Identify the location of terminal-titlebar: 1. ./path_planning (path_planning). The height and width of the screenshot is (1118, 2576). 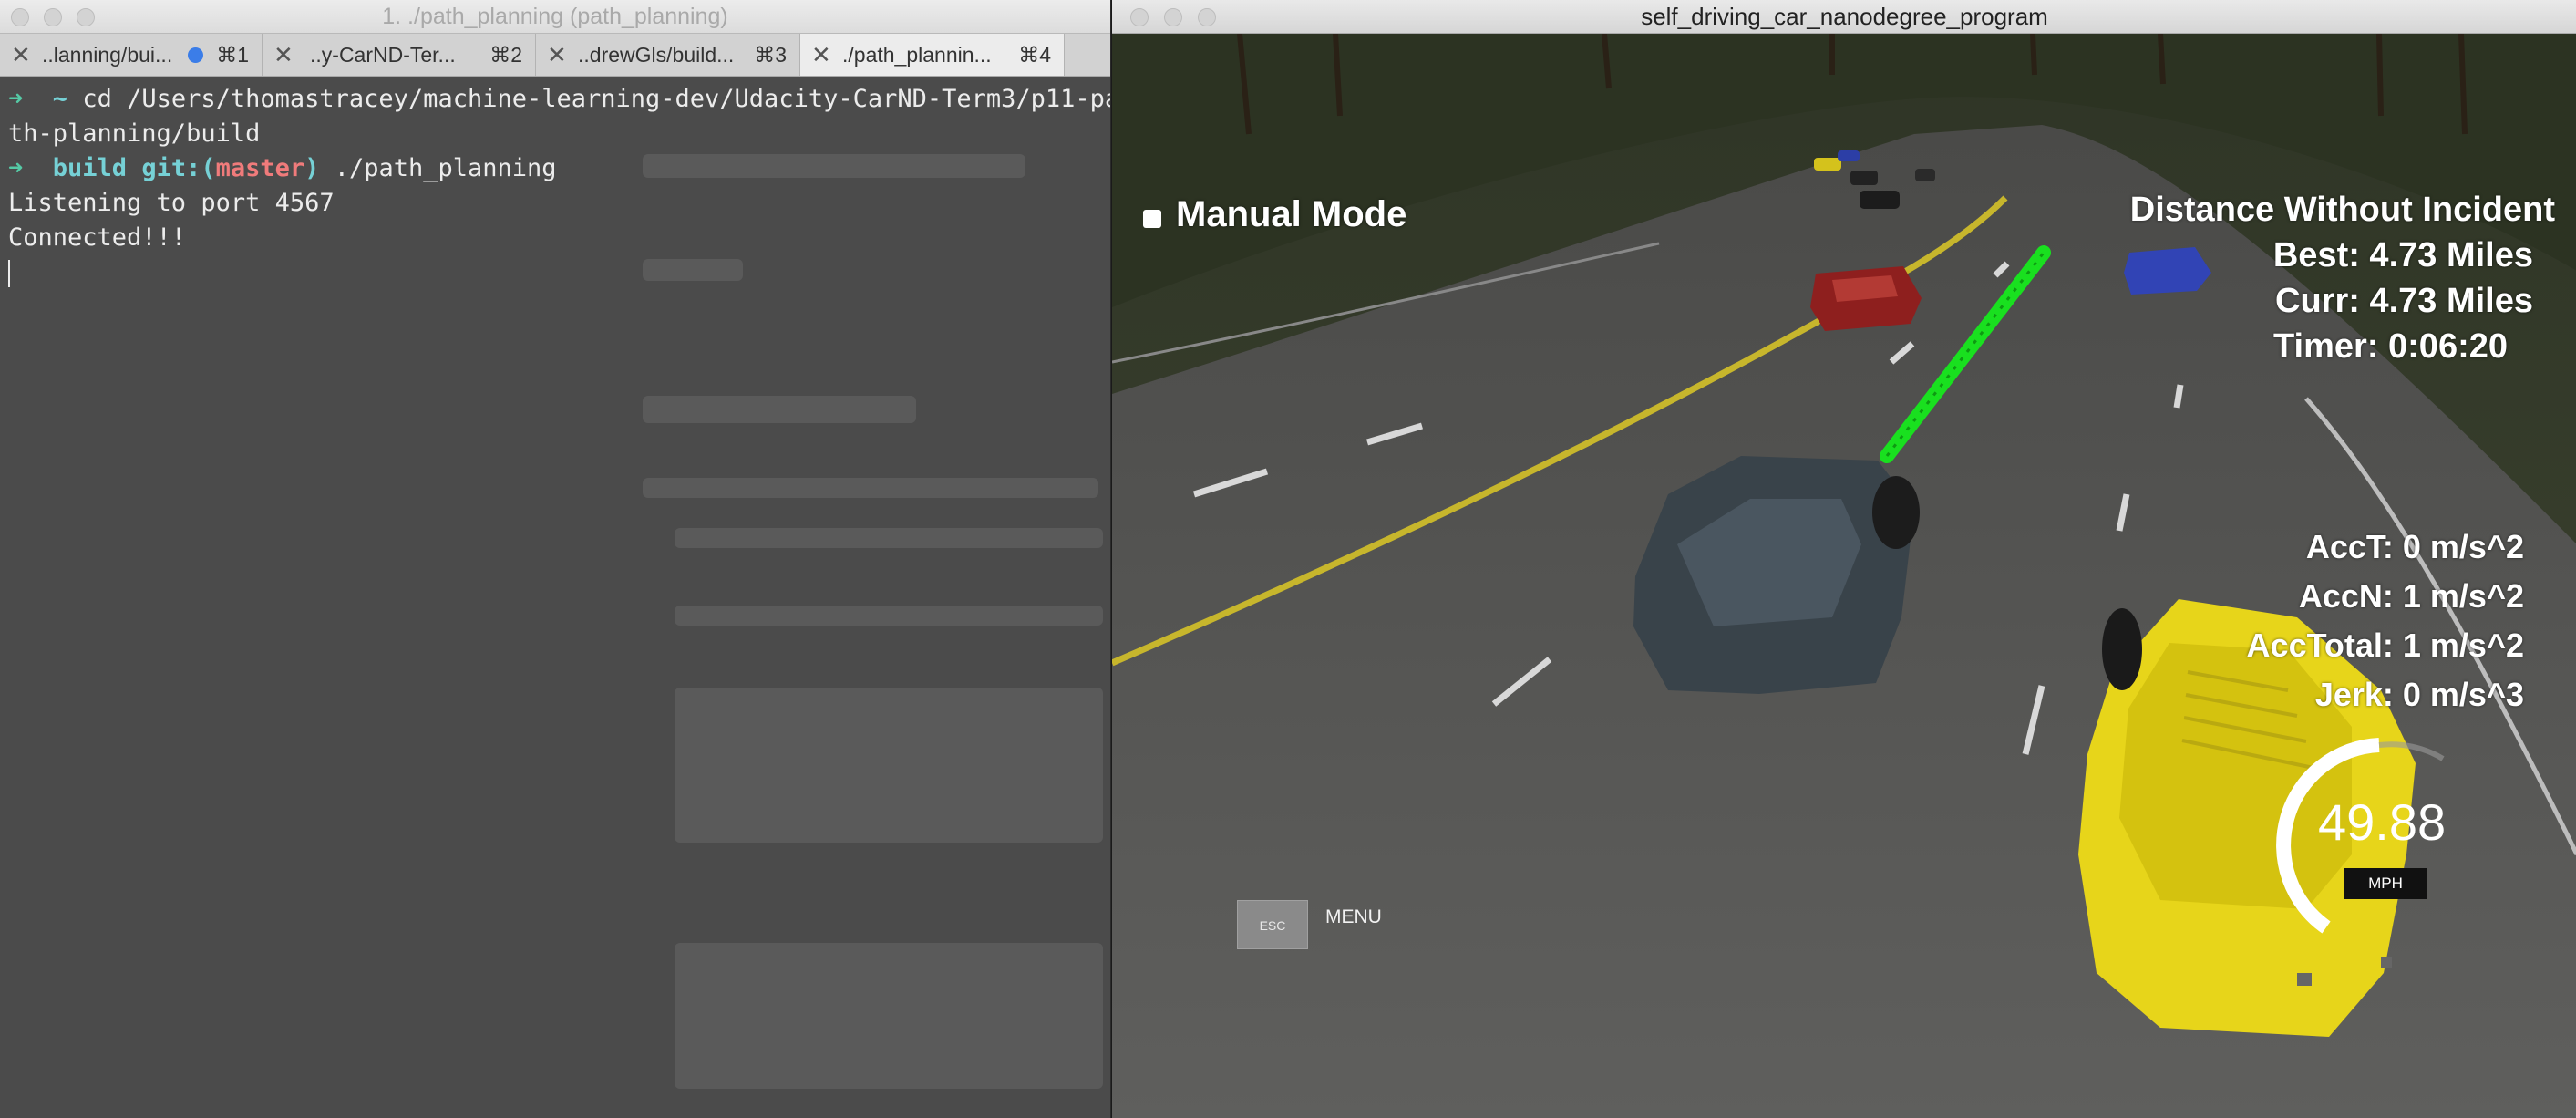
(555, 17).